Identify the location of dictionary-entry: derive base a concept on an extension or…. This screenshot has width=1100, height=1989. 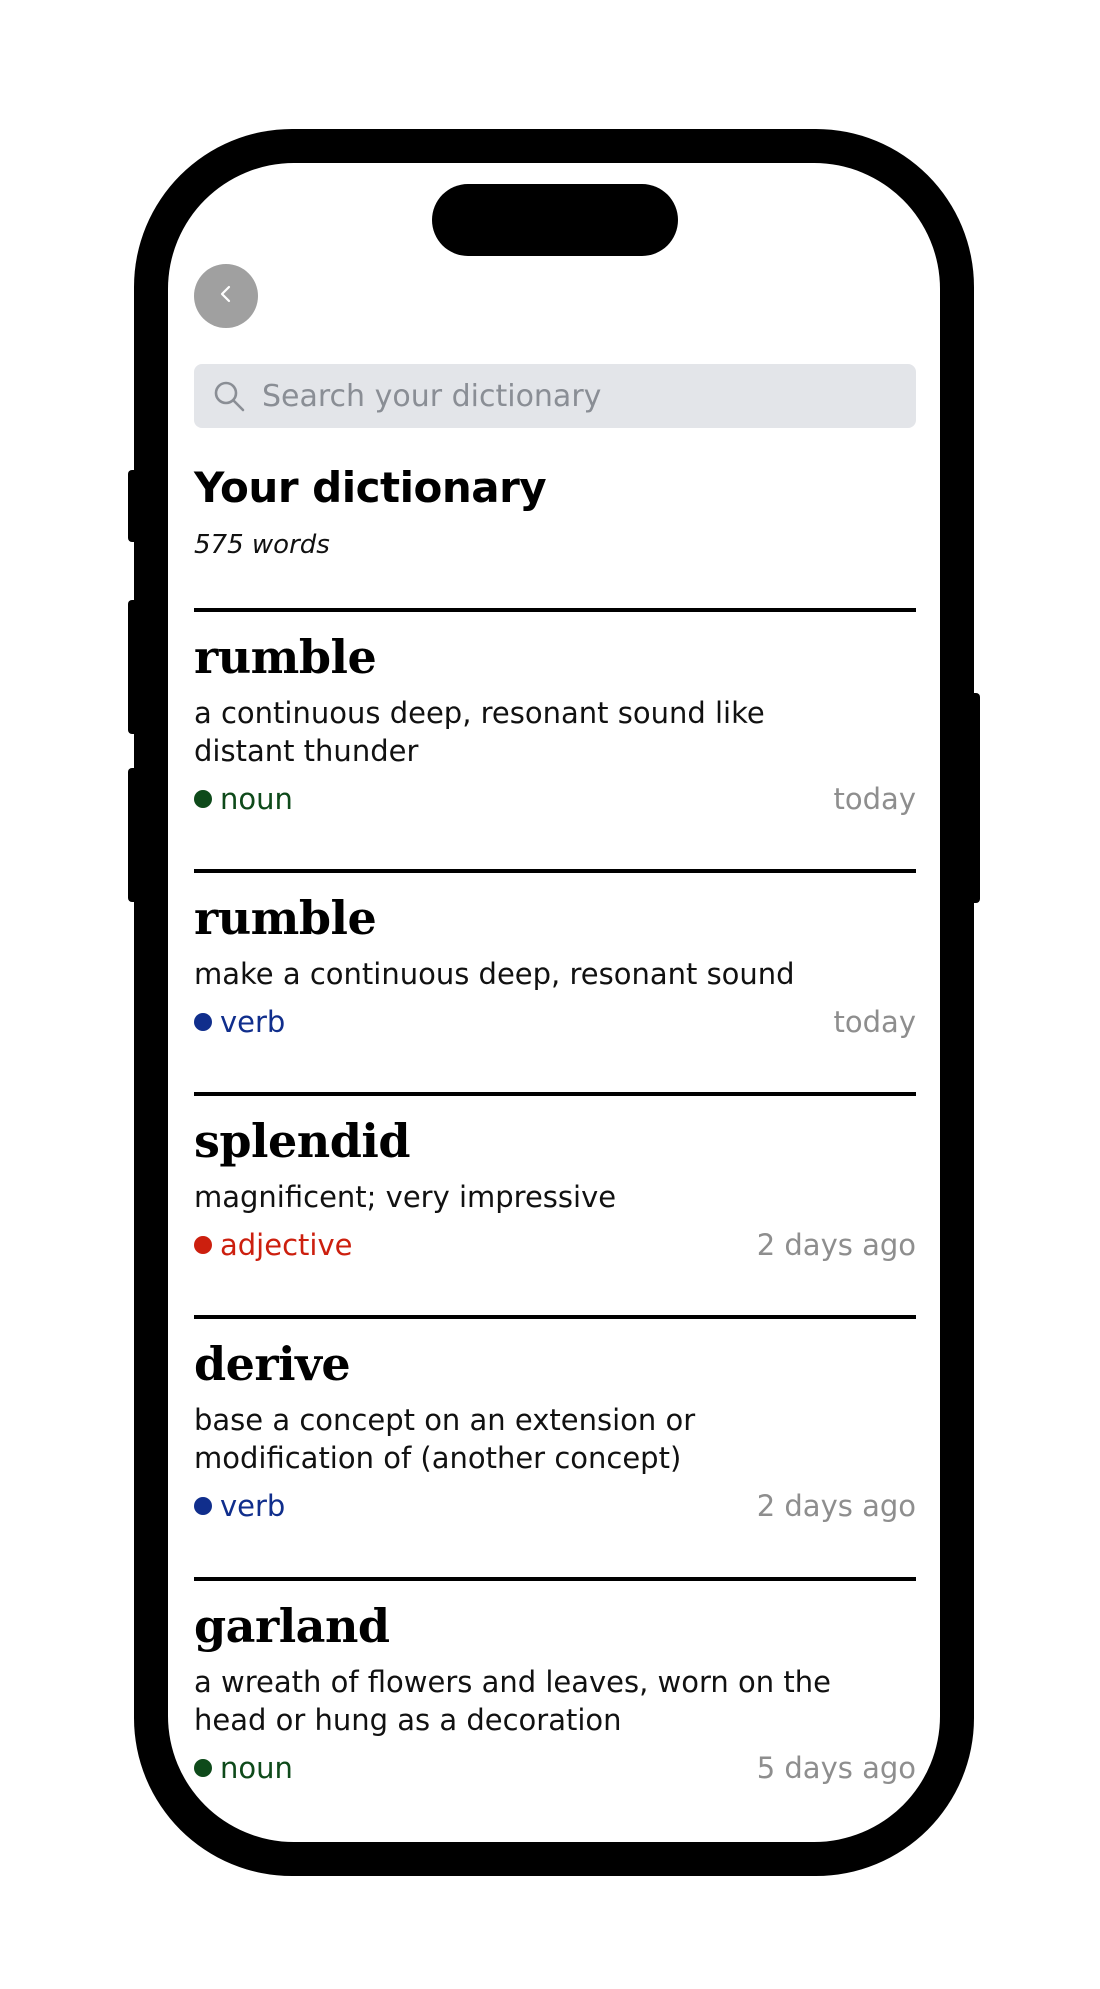
(555, 1447).